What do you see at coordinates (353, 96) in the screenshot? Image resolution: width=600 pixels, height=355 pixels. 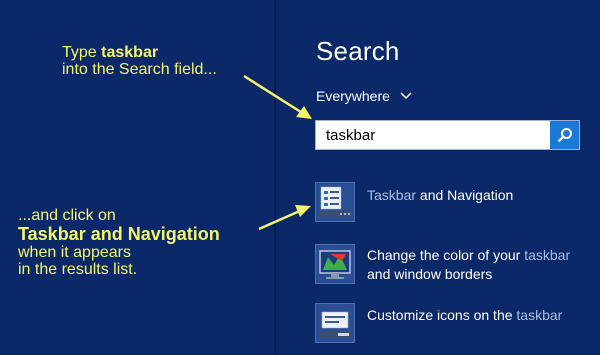 I see `scope-label: Everywhere` at bounding box center [353, 96].